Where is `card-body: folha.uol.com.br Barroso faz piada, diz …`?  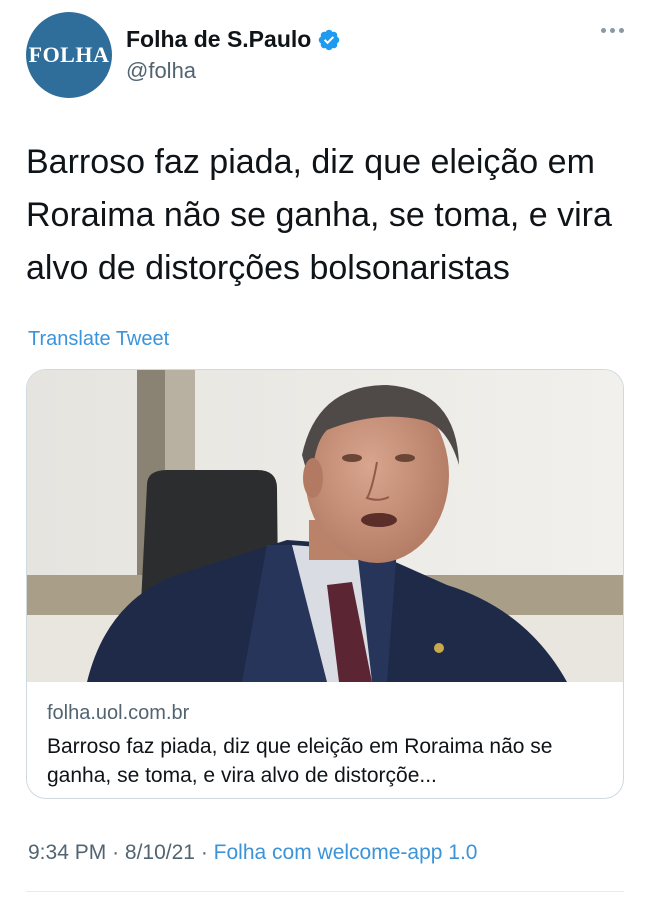 card-body: folha.uol.com.br Barroso faz piada, diz … is located at coordinates (327, 745).